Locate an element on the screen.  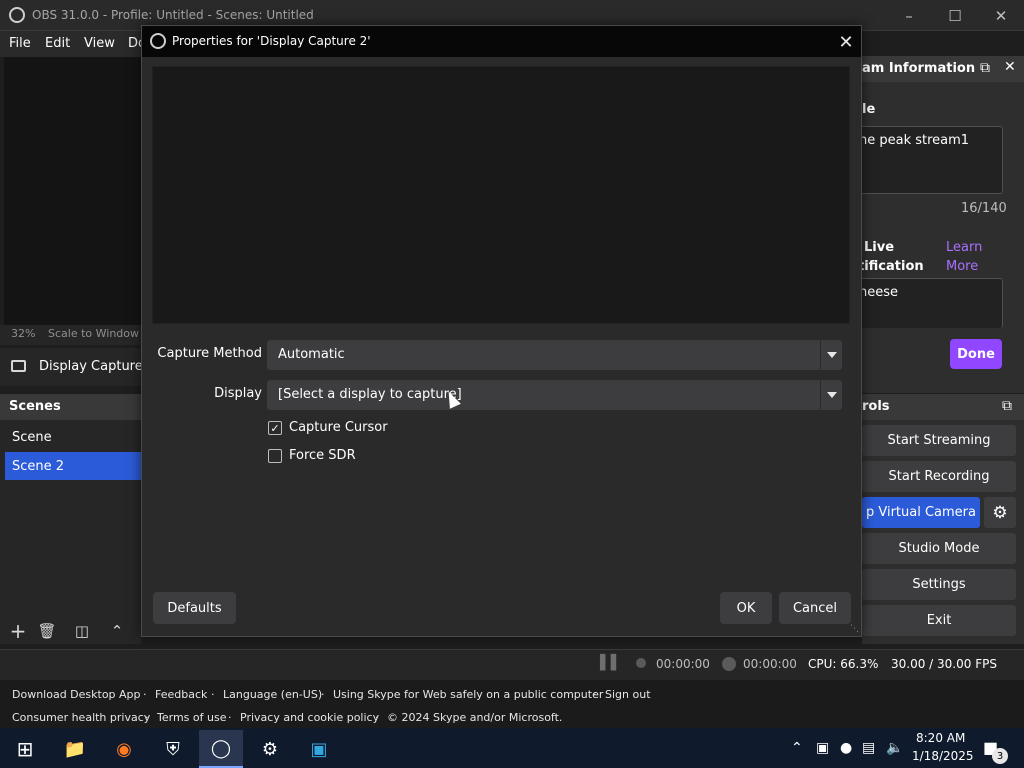
file-explorer-icon: 📁 is located at coordinates (75, 749).